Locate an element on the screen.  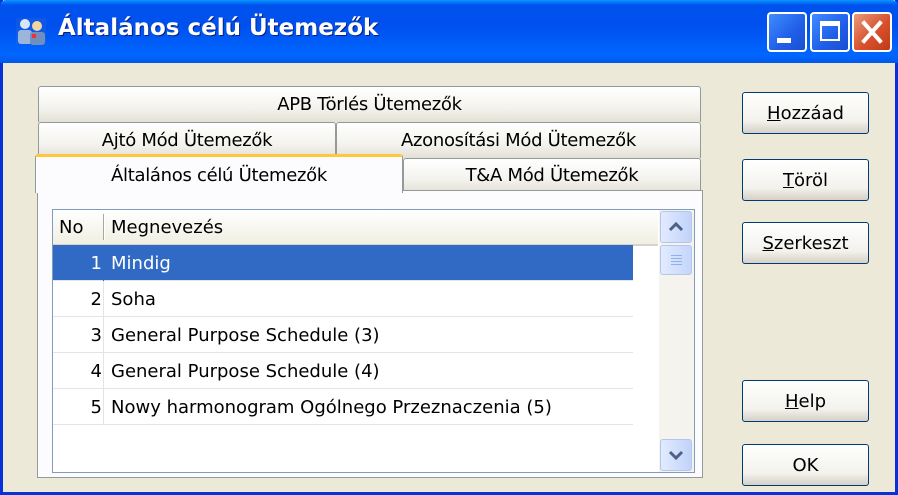
list-header: No Megnevezés is located at coordinates (355, 228).